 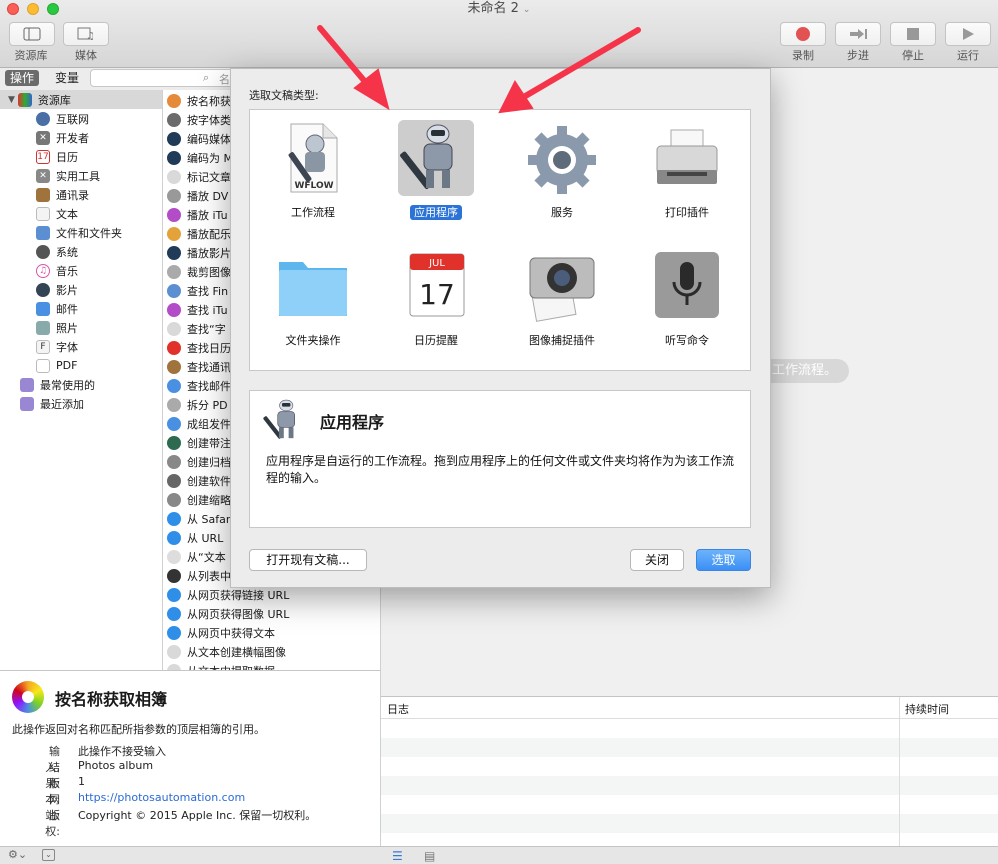 What do you see at coordinates (62, 118) in the screenshot?
I see `sidebar-item-internet: 互联网` at bounding box center [62, 118].